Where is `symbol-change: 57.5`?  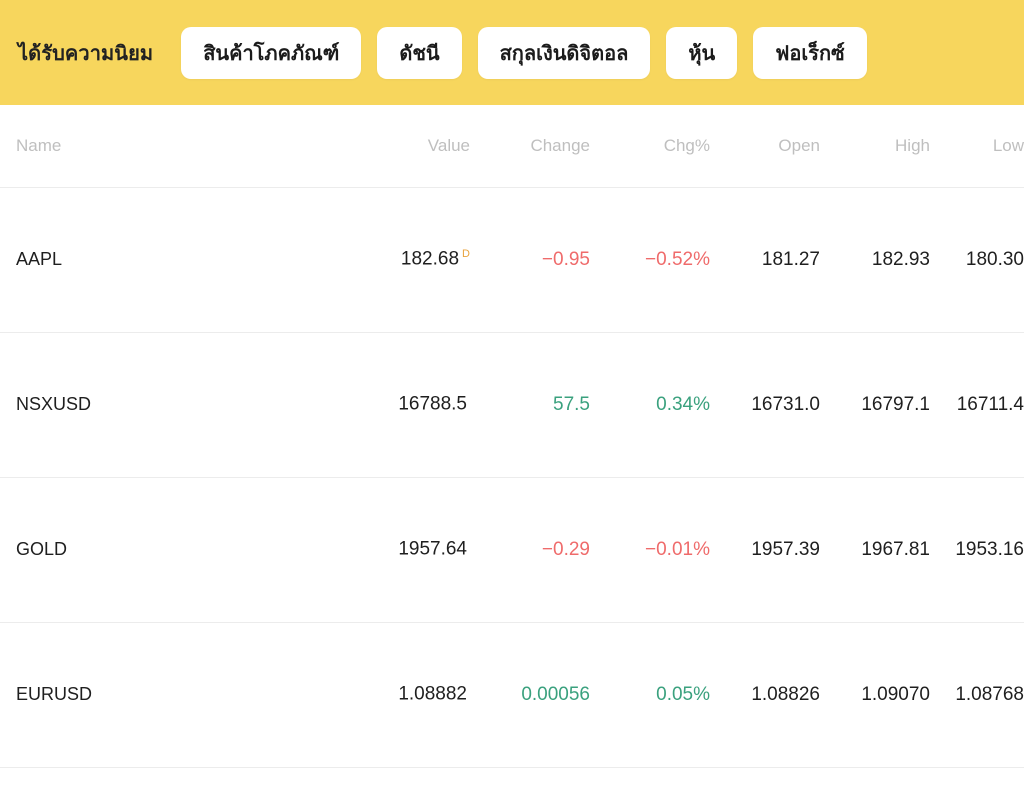 symbol-change: 57.5 is located at coordinates (571, 404).